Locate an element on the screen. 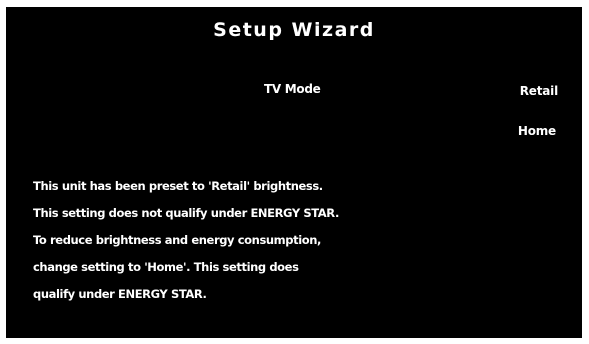  option-retail: Retail is located at coordinates (539, 91).